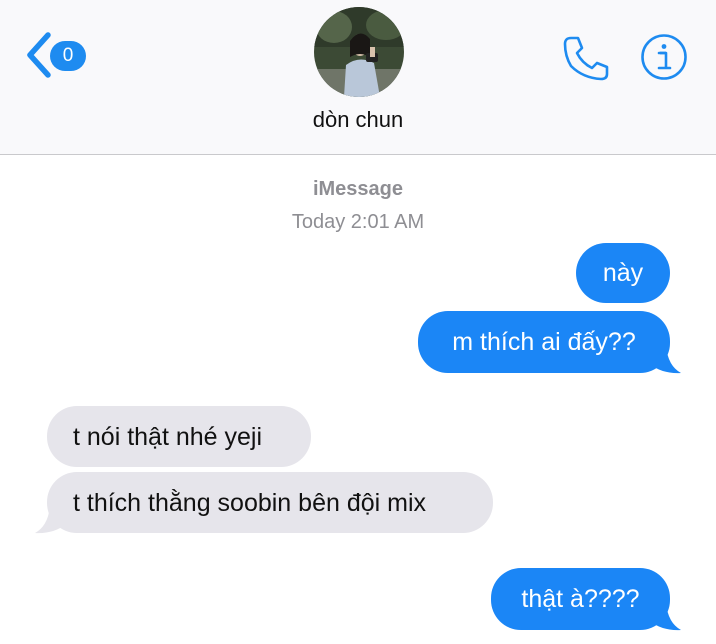 This screenshot has height=644, width=716. I want to click on info-button, so click(664, 57).